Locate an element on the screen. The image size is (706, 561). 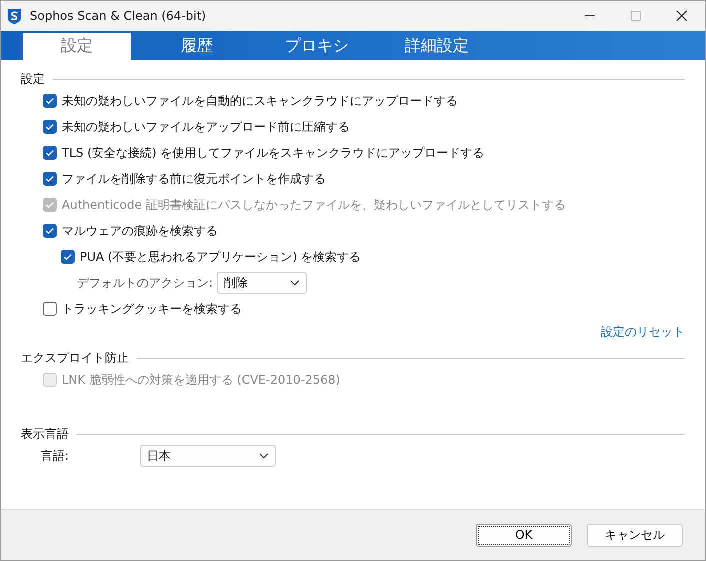
shield-logo-icon is located at coordinates (14, 16).